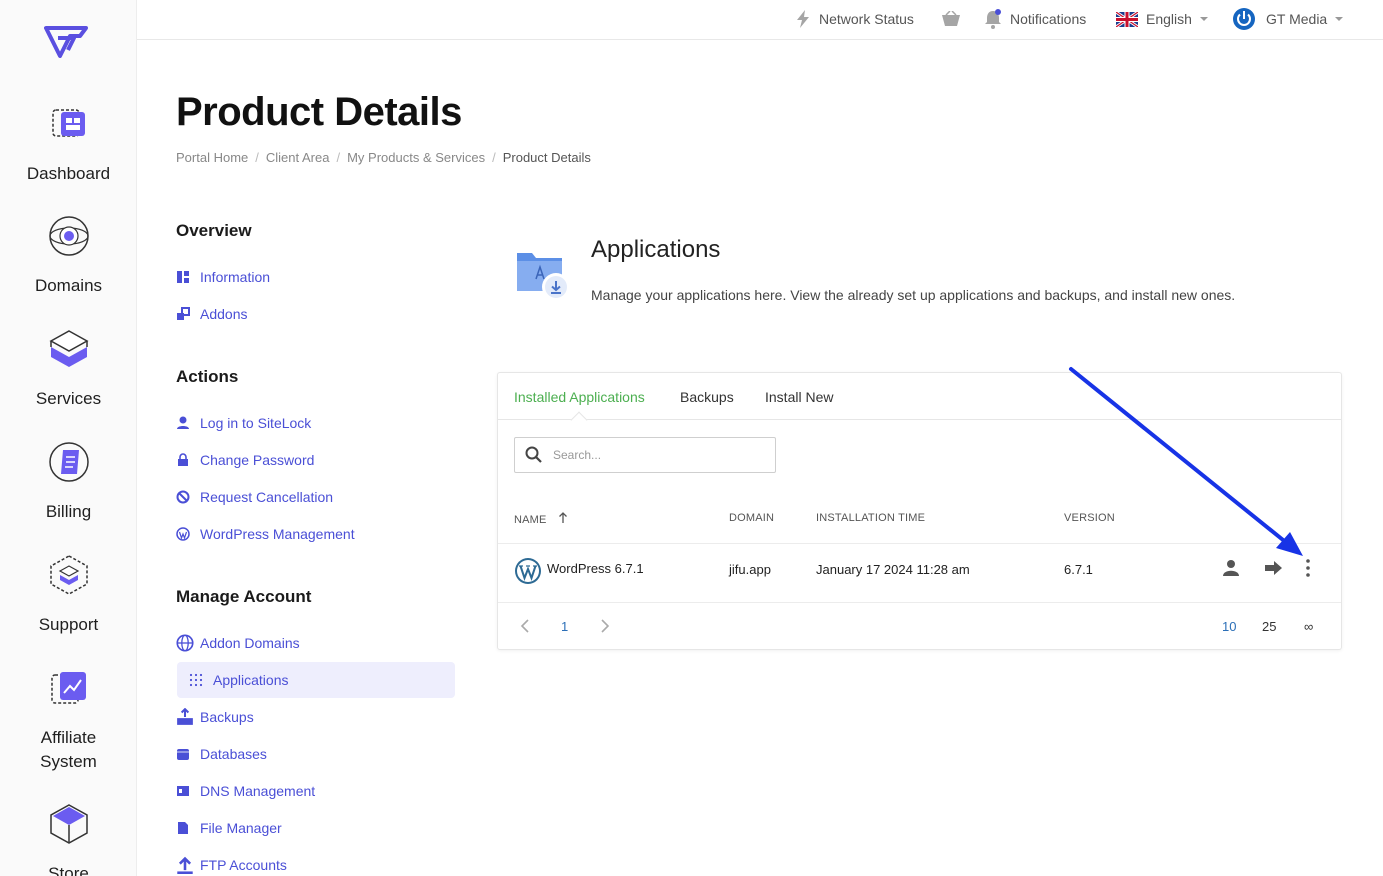  Describe the element at coordinates (68, 462) in the screenshot. I see `billing-icon` at that location.